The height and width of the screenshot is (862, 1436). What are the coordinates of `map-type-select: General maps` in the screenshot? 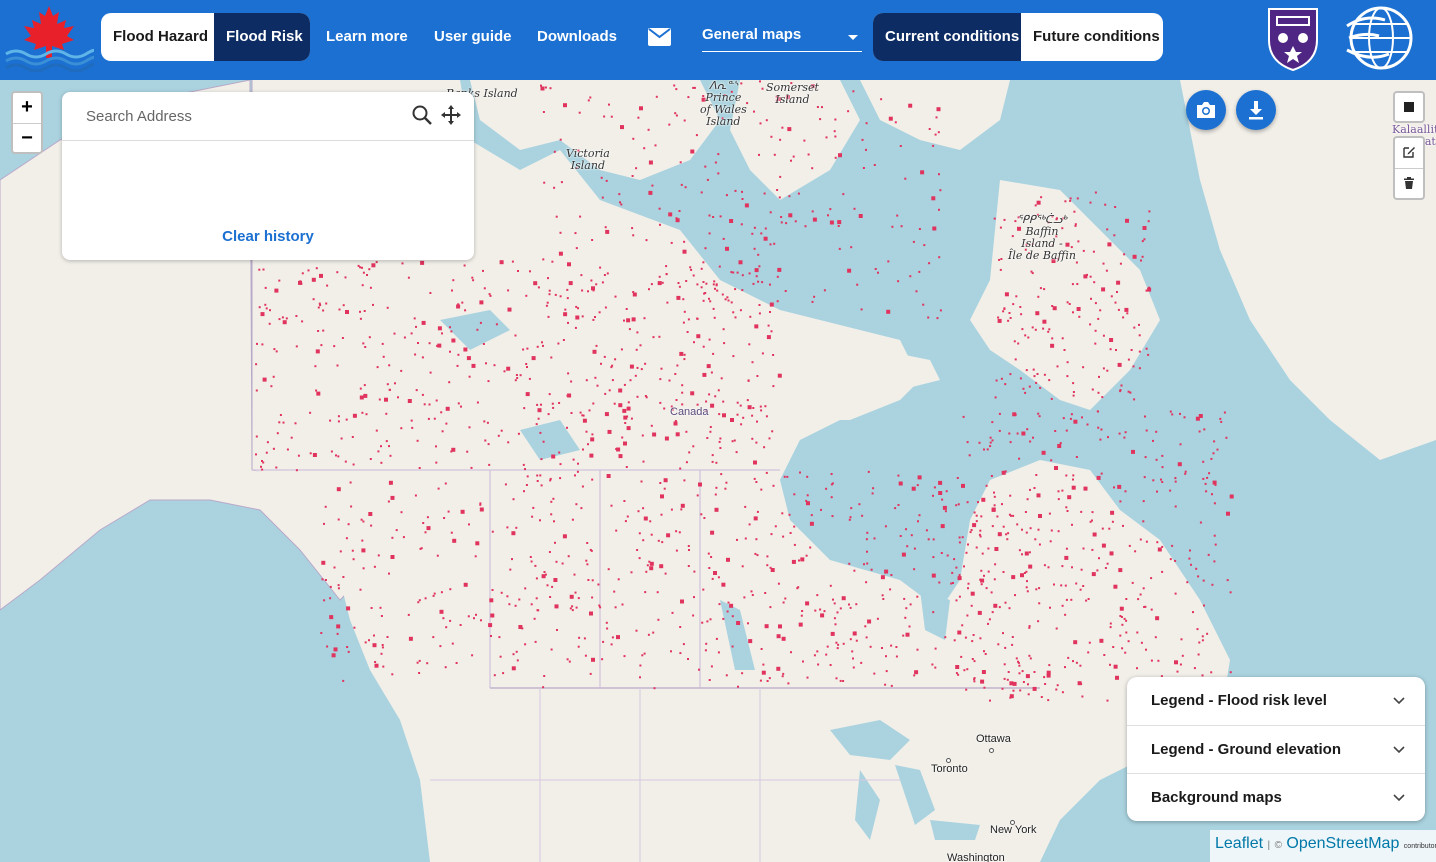 It's located at (782, 39).